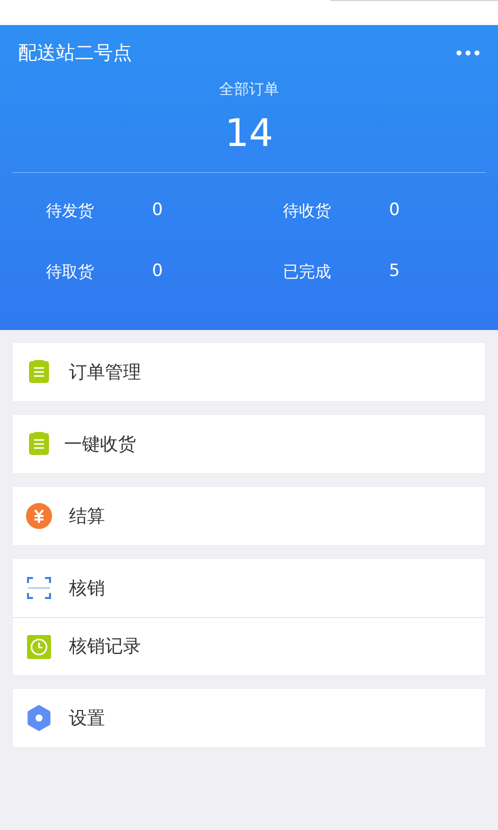 The height and width of the screenshot is (830, 498). I want to click on menu-item: 一键收货, so click(249, 444).